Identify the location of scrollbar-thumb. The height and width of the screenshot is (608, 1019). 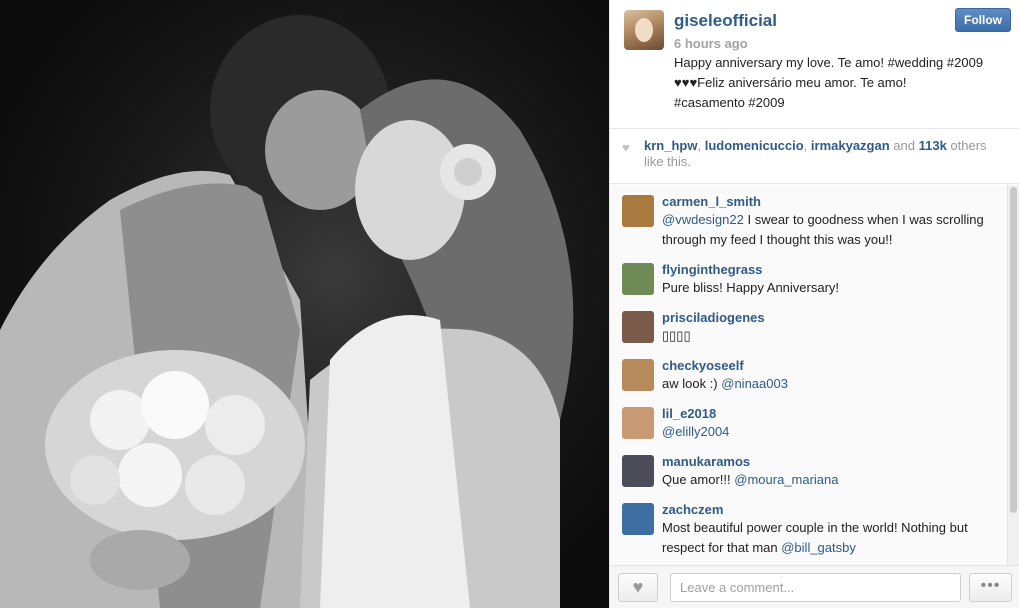
(1013, 350).